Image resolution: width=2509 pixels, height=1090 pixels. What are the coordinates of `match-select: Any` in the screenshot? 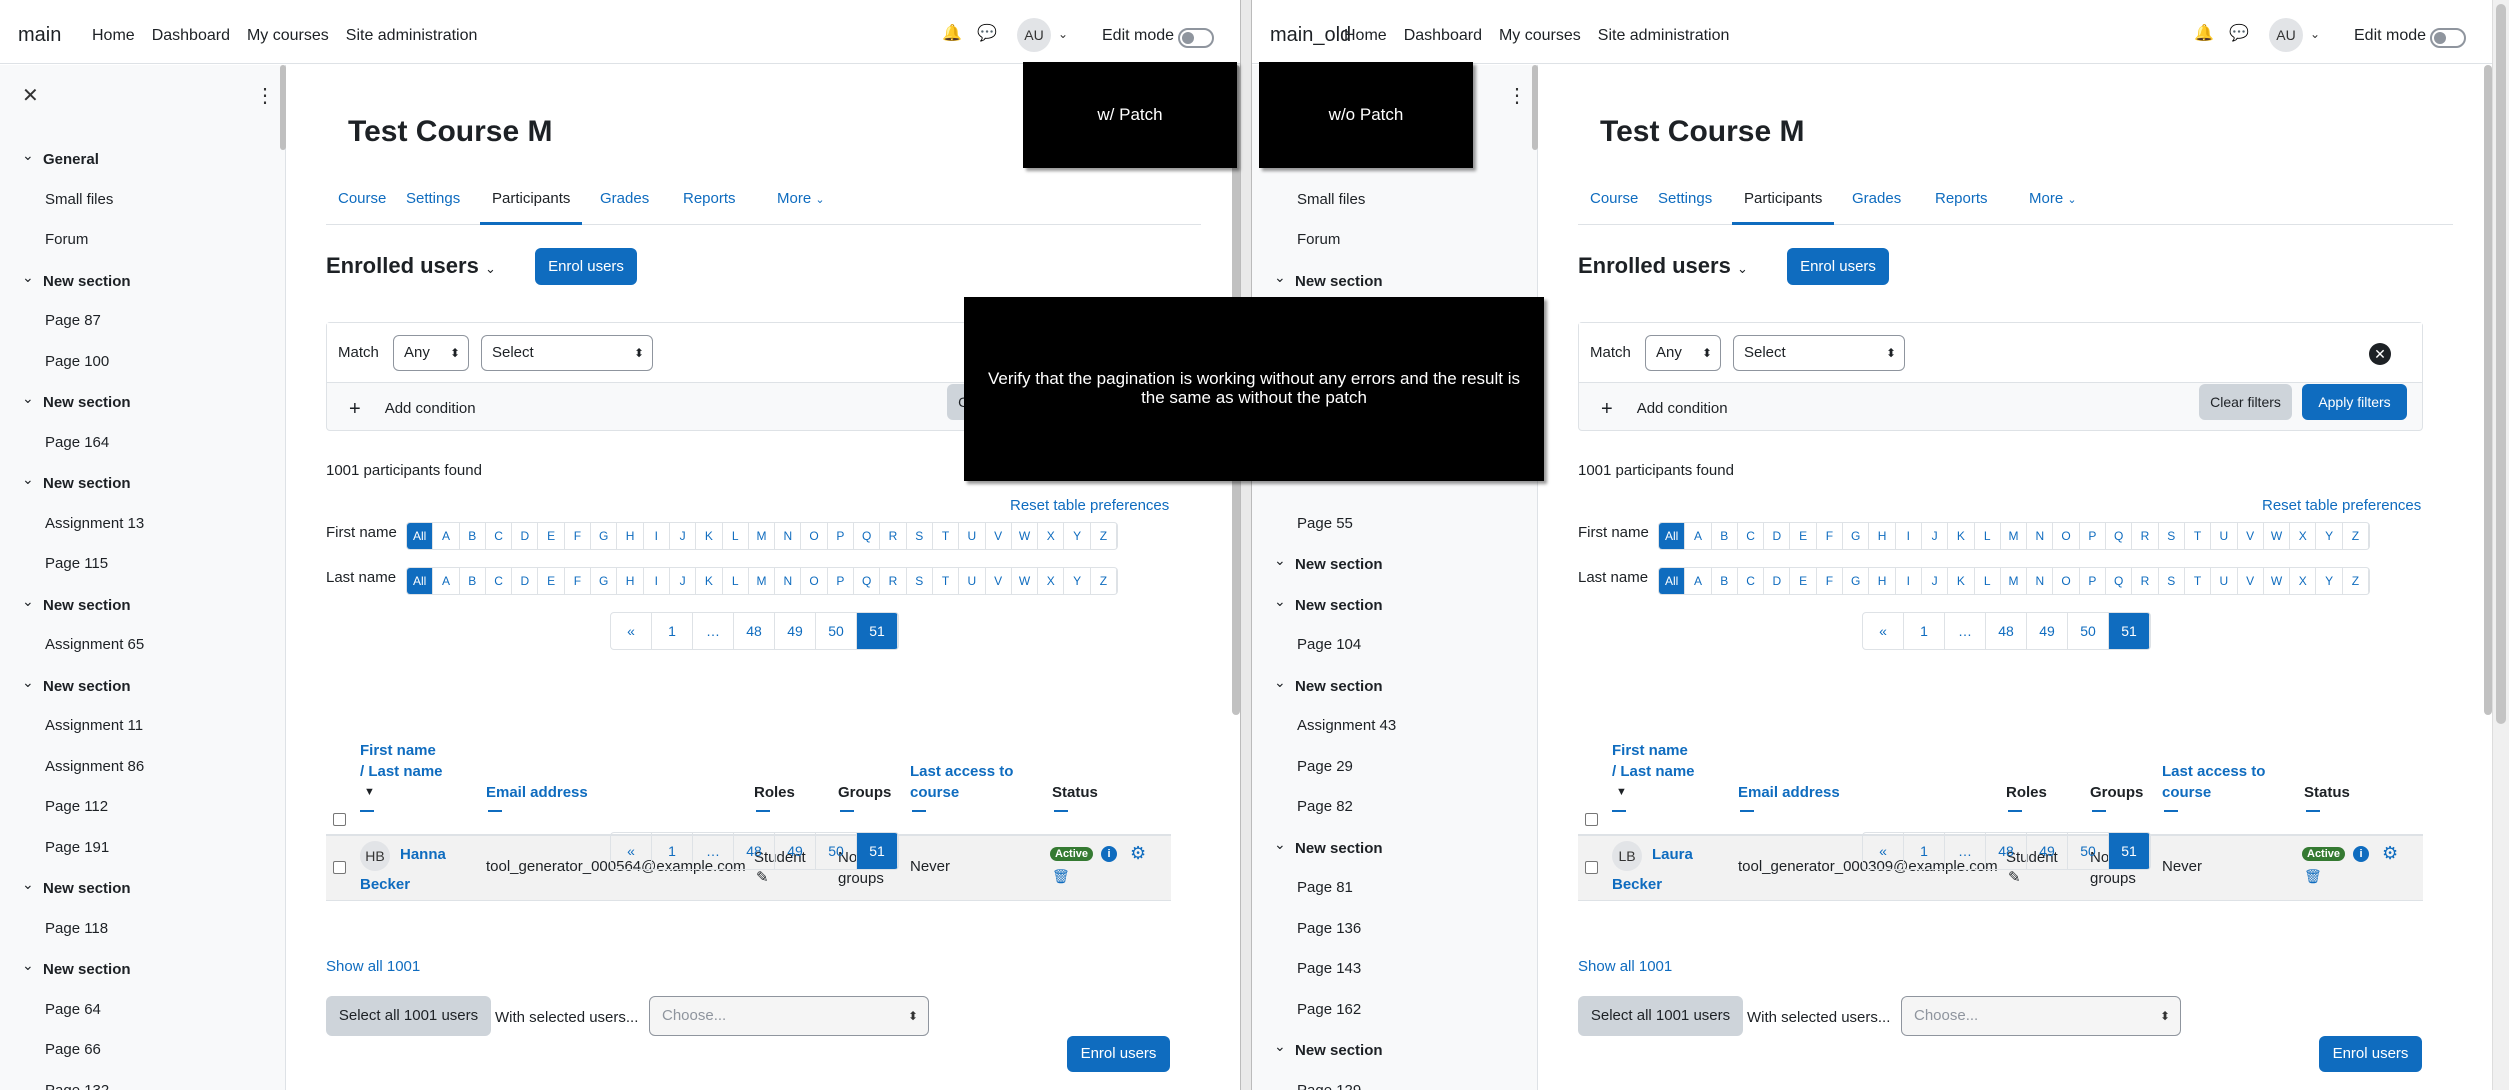 It's located at (431, 353).